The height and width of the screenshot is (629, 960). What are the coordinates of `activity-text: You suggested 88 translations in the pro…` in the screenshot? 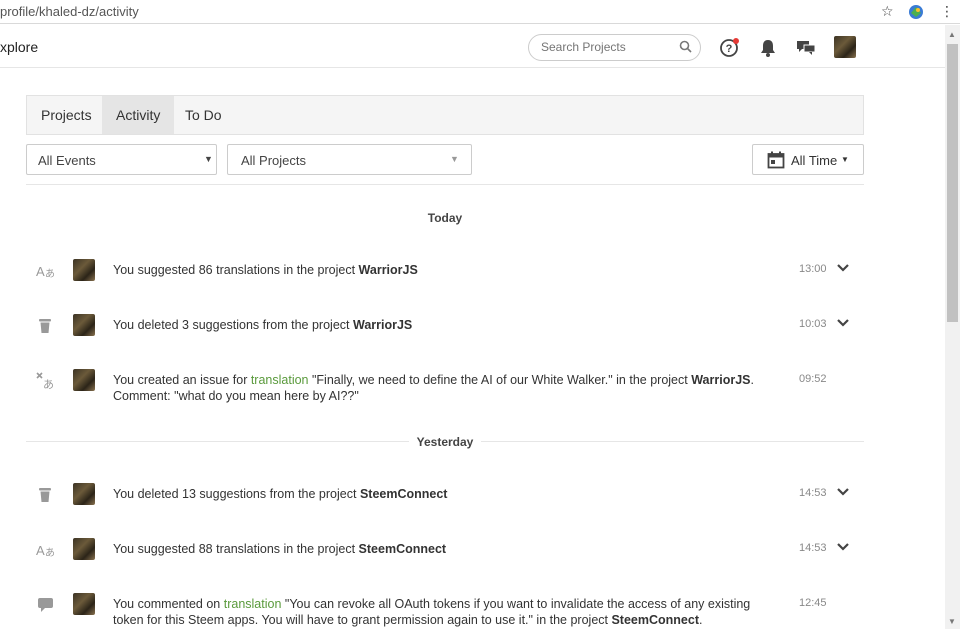 It's located at (280, 549).